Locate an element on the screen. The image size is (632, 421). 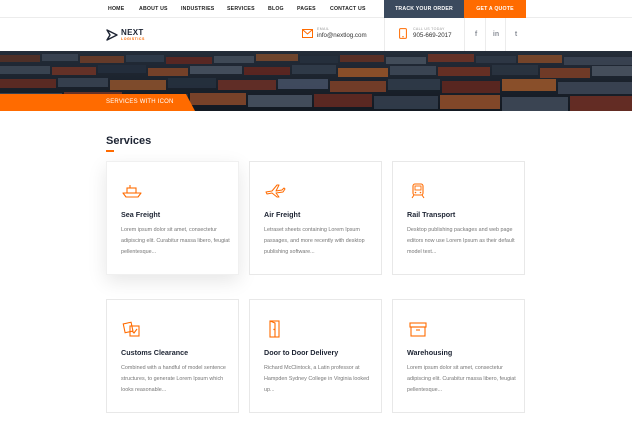
envelope-icon is located at coordinates (307, 33).